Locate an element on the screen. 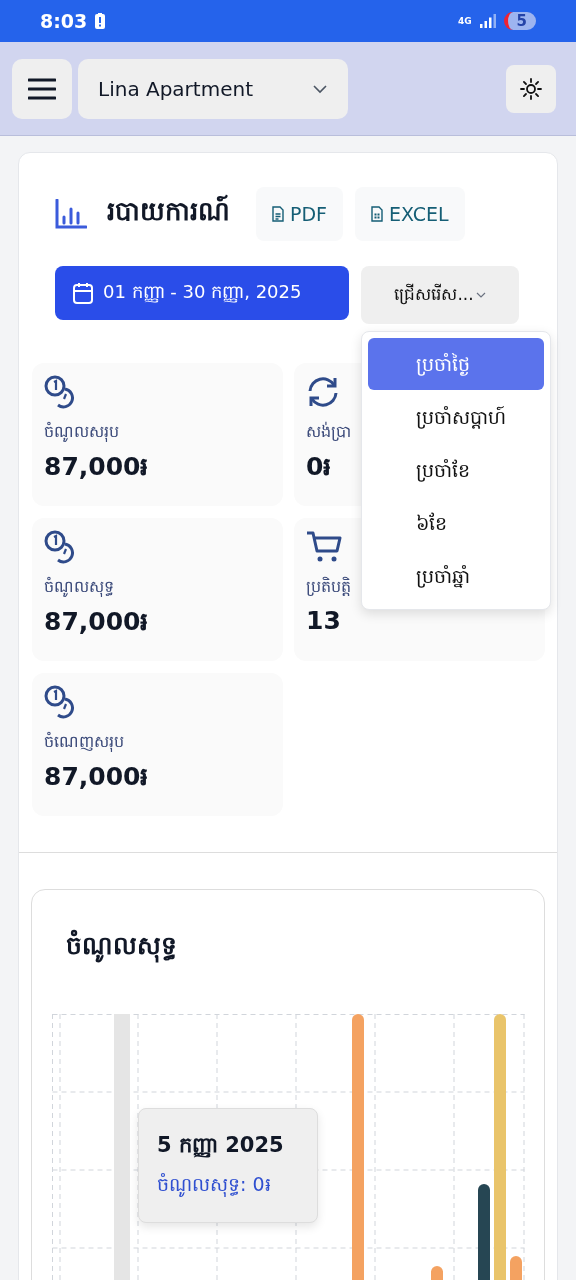  stat-label: ចំណូលសរុប is located at coordinates (81, 432).